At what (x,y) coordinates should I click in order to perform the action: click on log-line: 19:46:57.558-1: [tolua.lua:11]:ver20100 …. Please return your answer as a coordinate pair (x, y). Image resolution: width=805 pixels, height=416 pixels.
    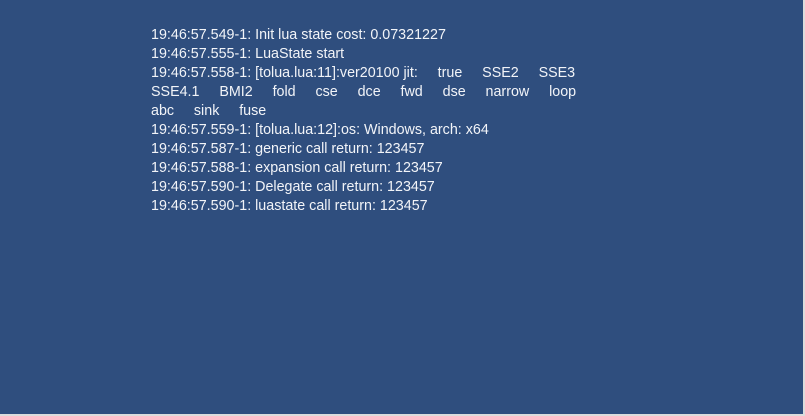
    Looking at the image, I should click on (363, 73).